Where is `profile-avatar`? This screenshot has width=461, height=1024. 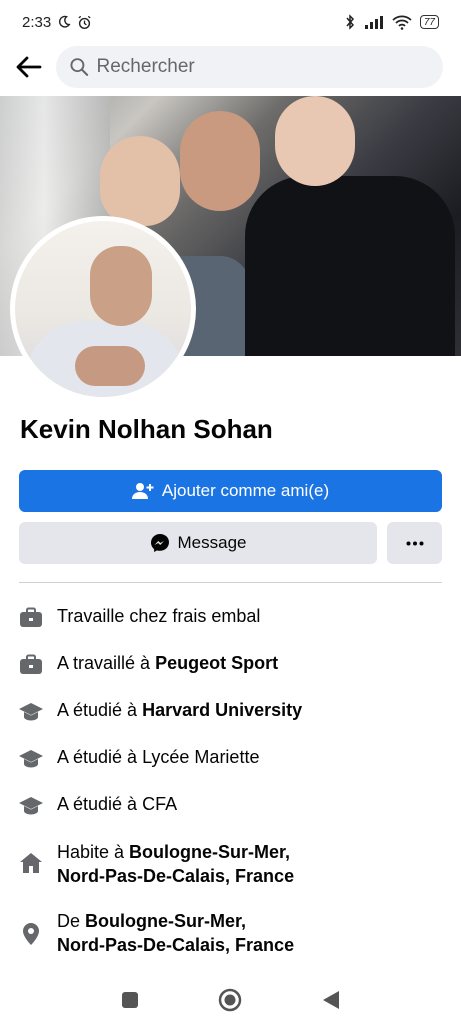
profile-avatar is located at coordinates (103, 309).